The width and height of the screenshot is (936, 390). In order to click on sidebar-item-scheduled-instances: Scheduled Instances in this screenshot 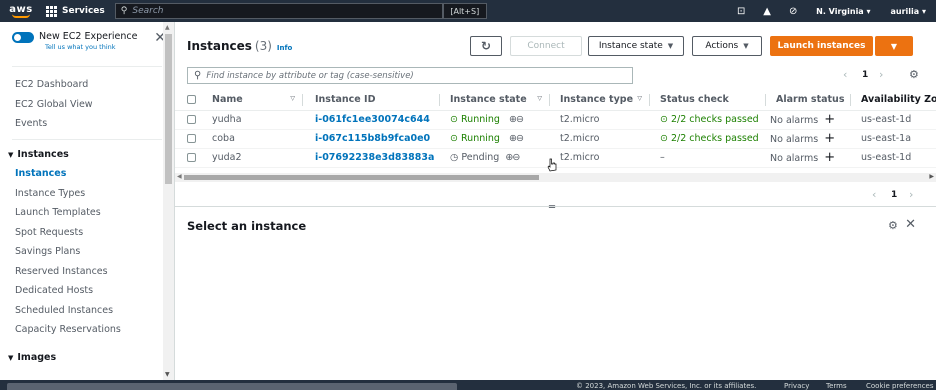, I will do `click(94, 311)`.